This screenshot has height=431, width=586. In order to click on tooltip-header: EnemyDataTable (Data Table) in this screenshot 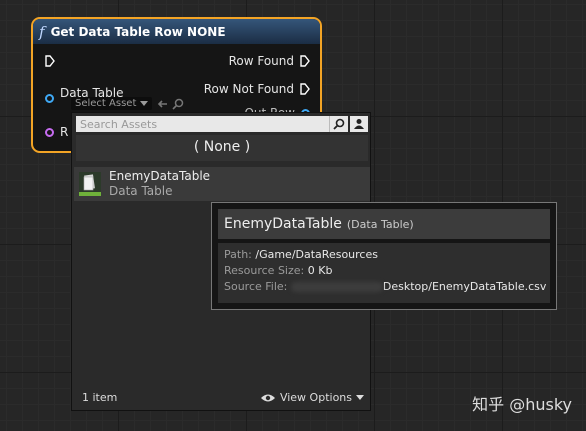, I will do `click(384, 224)`.